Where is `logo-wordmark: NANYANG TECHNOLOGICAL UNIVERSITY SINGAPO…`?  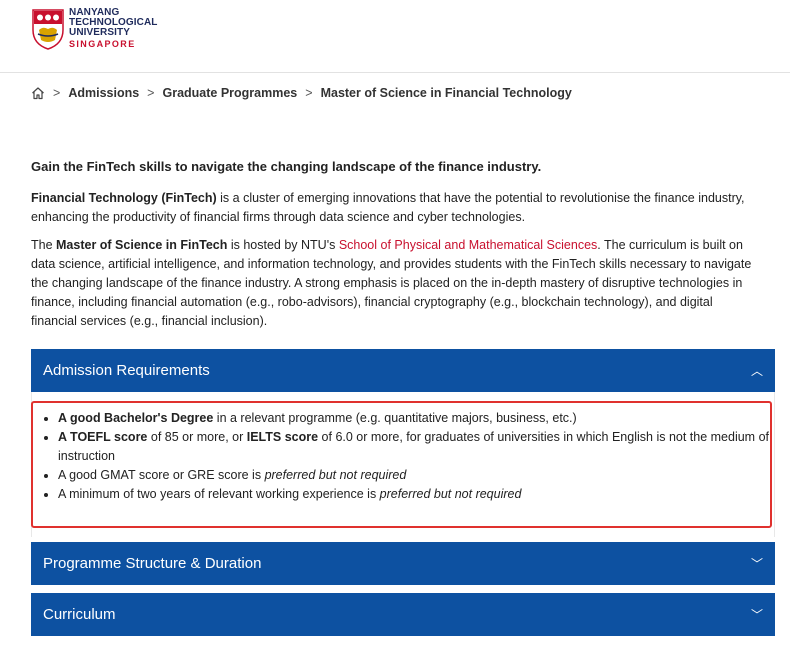 logo-wordmark: NANYANG TECHNOLOGICAL UNIVERSITY SINGAPO… is located at coordinates (113, 29).